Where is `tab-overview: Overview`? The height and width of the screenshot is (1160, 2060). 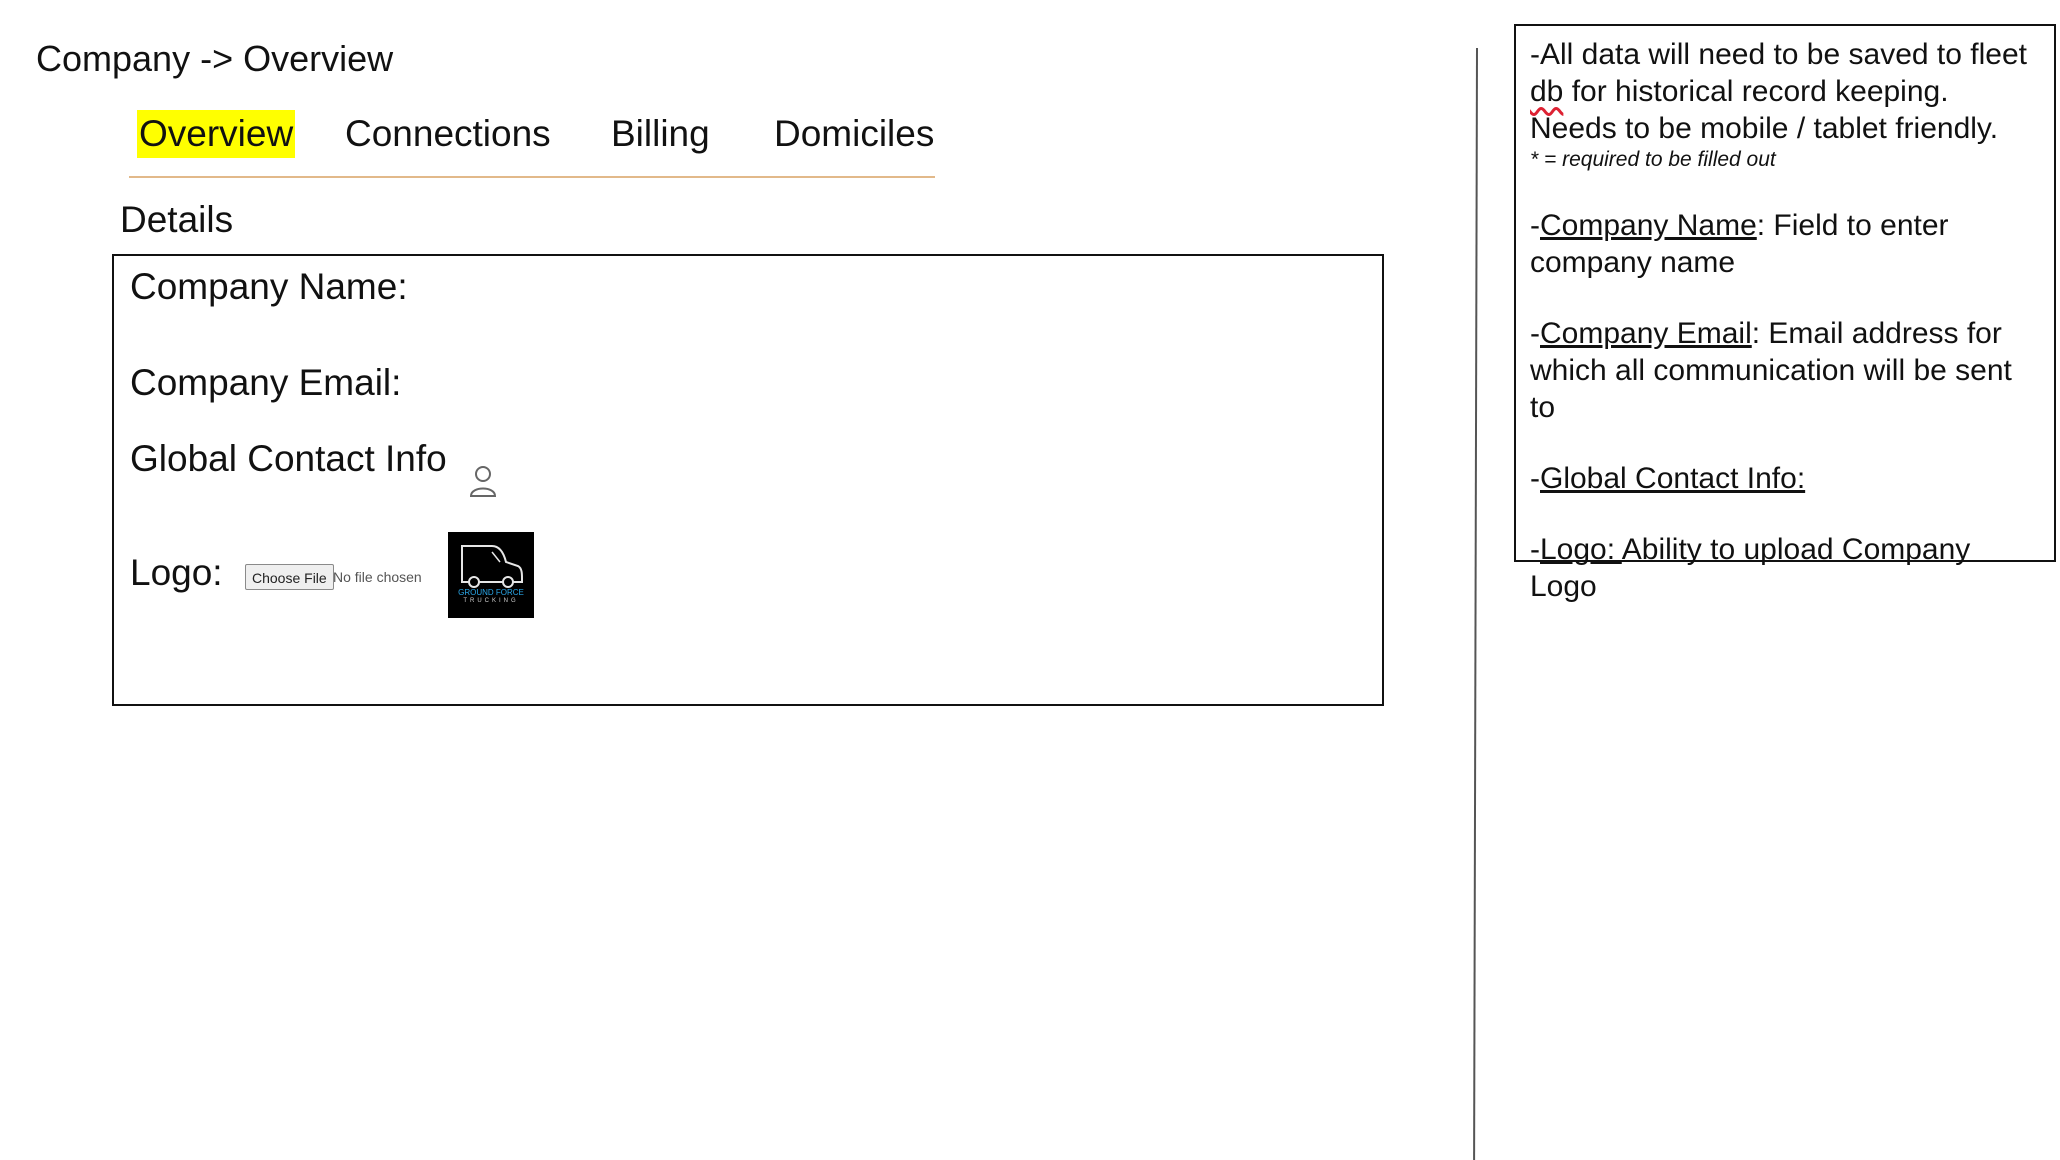 tab-overview: Overview is located at coordinates (216, 134).